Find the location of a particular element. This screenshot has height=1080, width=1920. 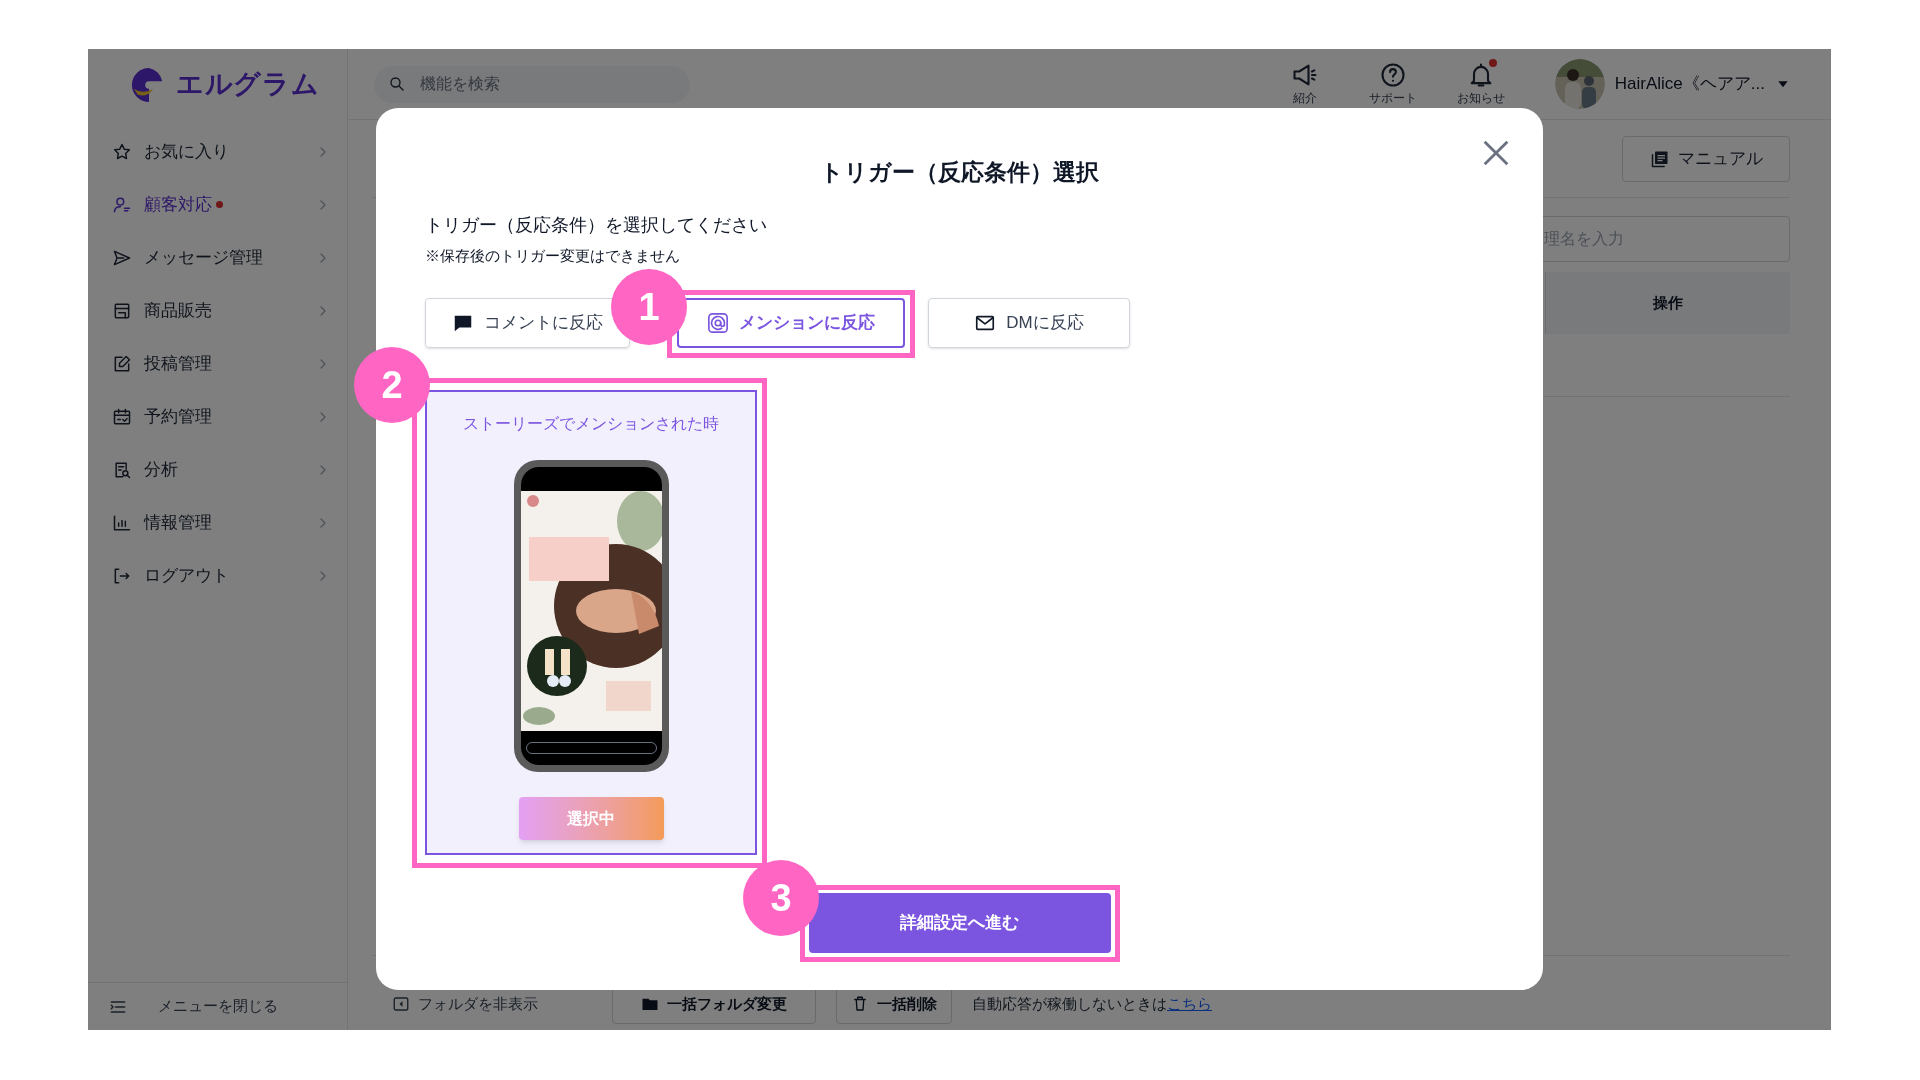

column-header: 操作 is located at coordinates (1668, 302).